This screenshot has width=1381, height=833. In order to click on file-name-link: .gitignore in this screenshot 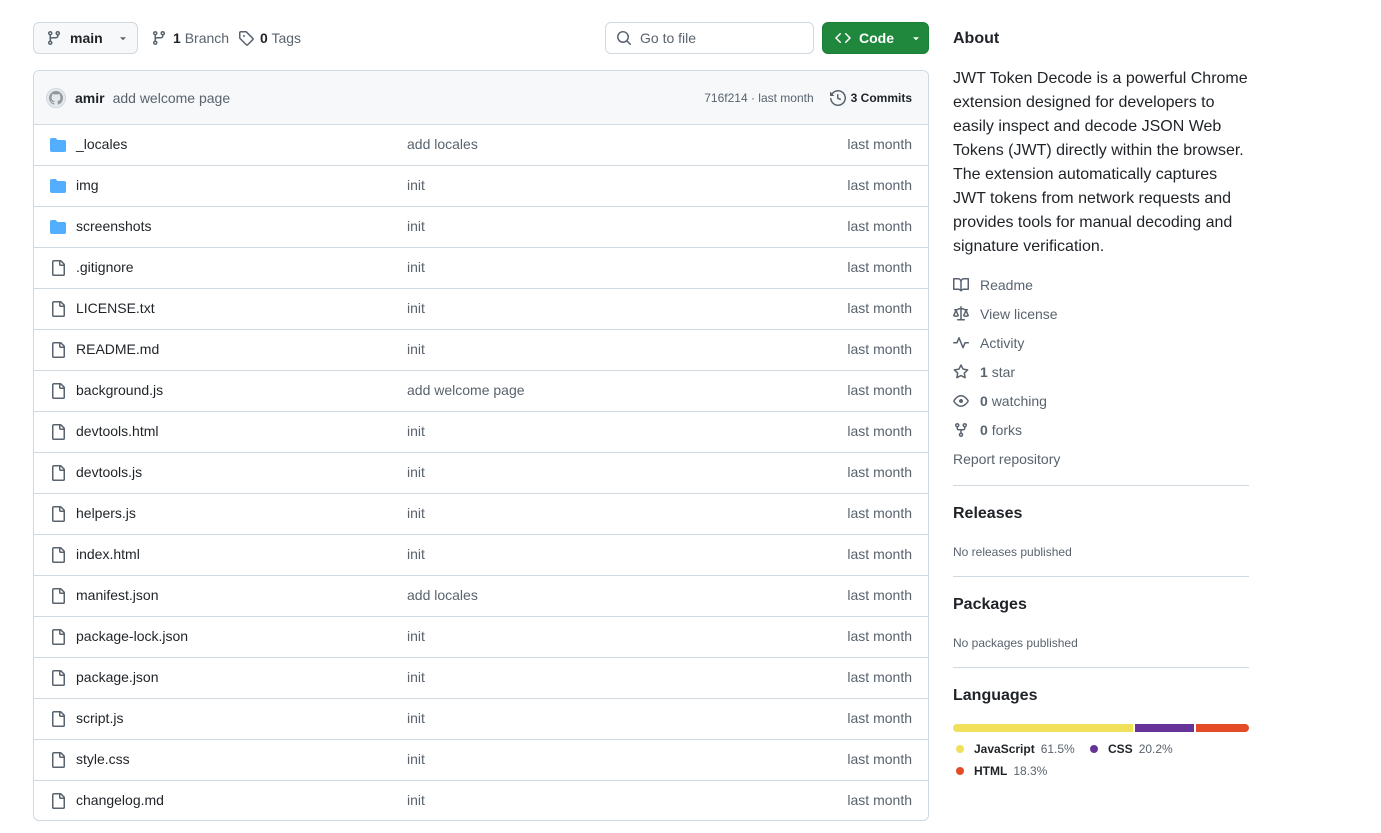, I will do `click(105, 267)`.